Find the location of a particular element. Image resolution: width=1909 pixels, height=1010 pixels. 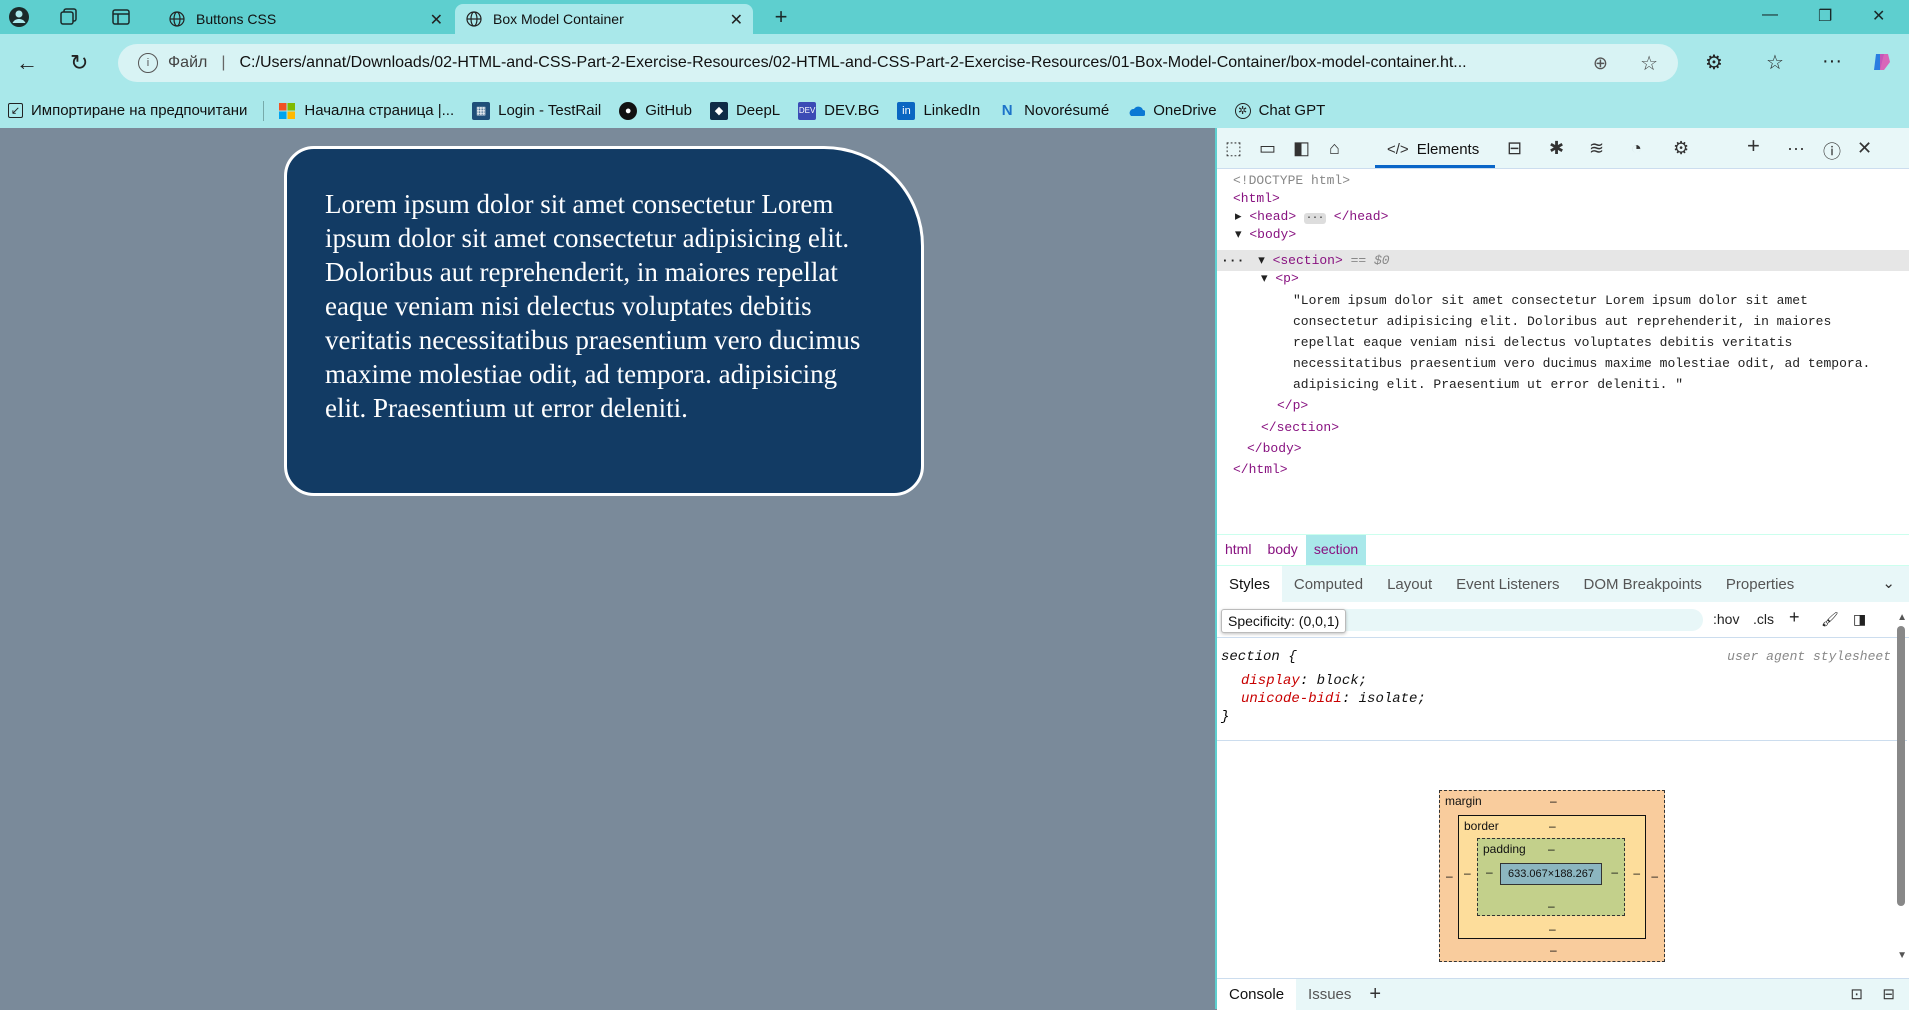

sources-bug-icon: ✱ is located at coordinates (1556, 148).